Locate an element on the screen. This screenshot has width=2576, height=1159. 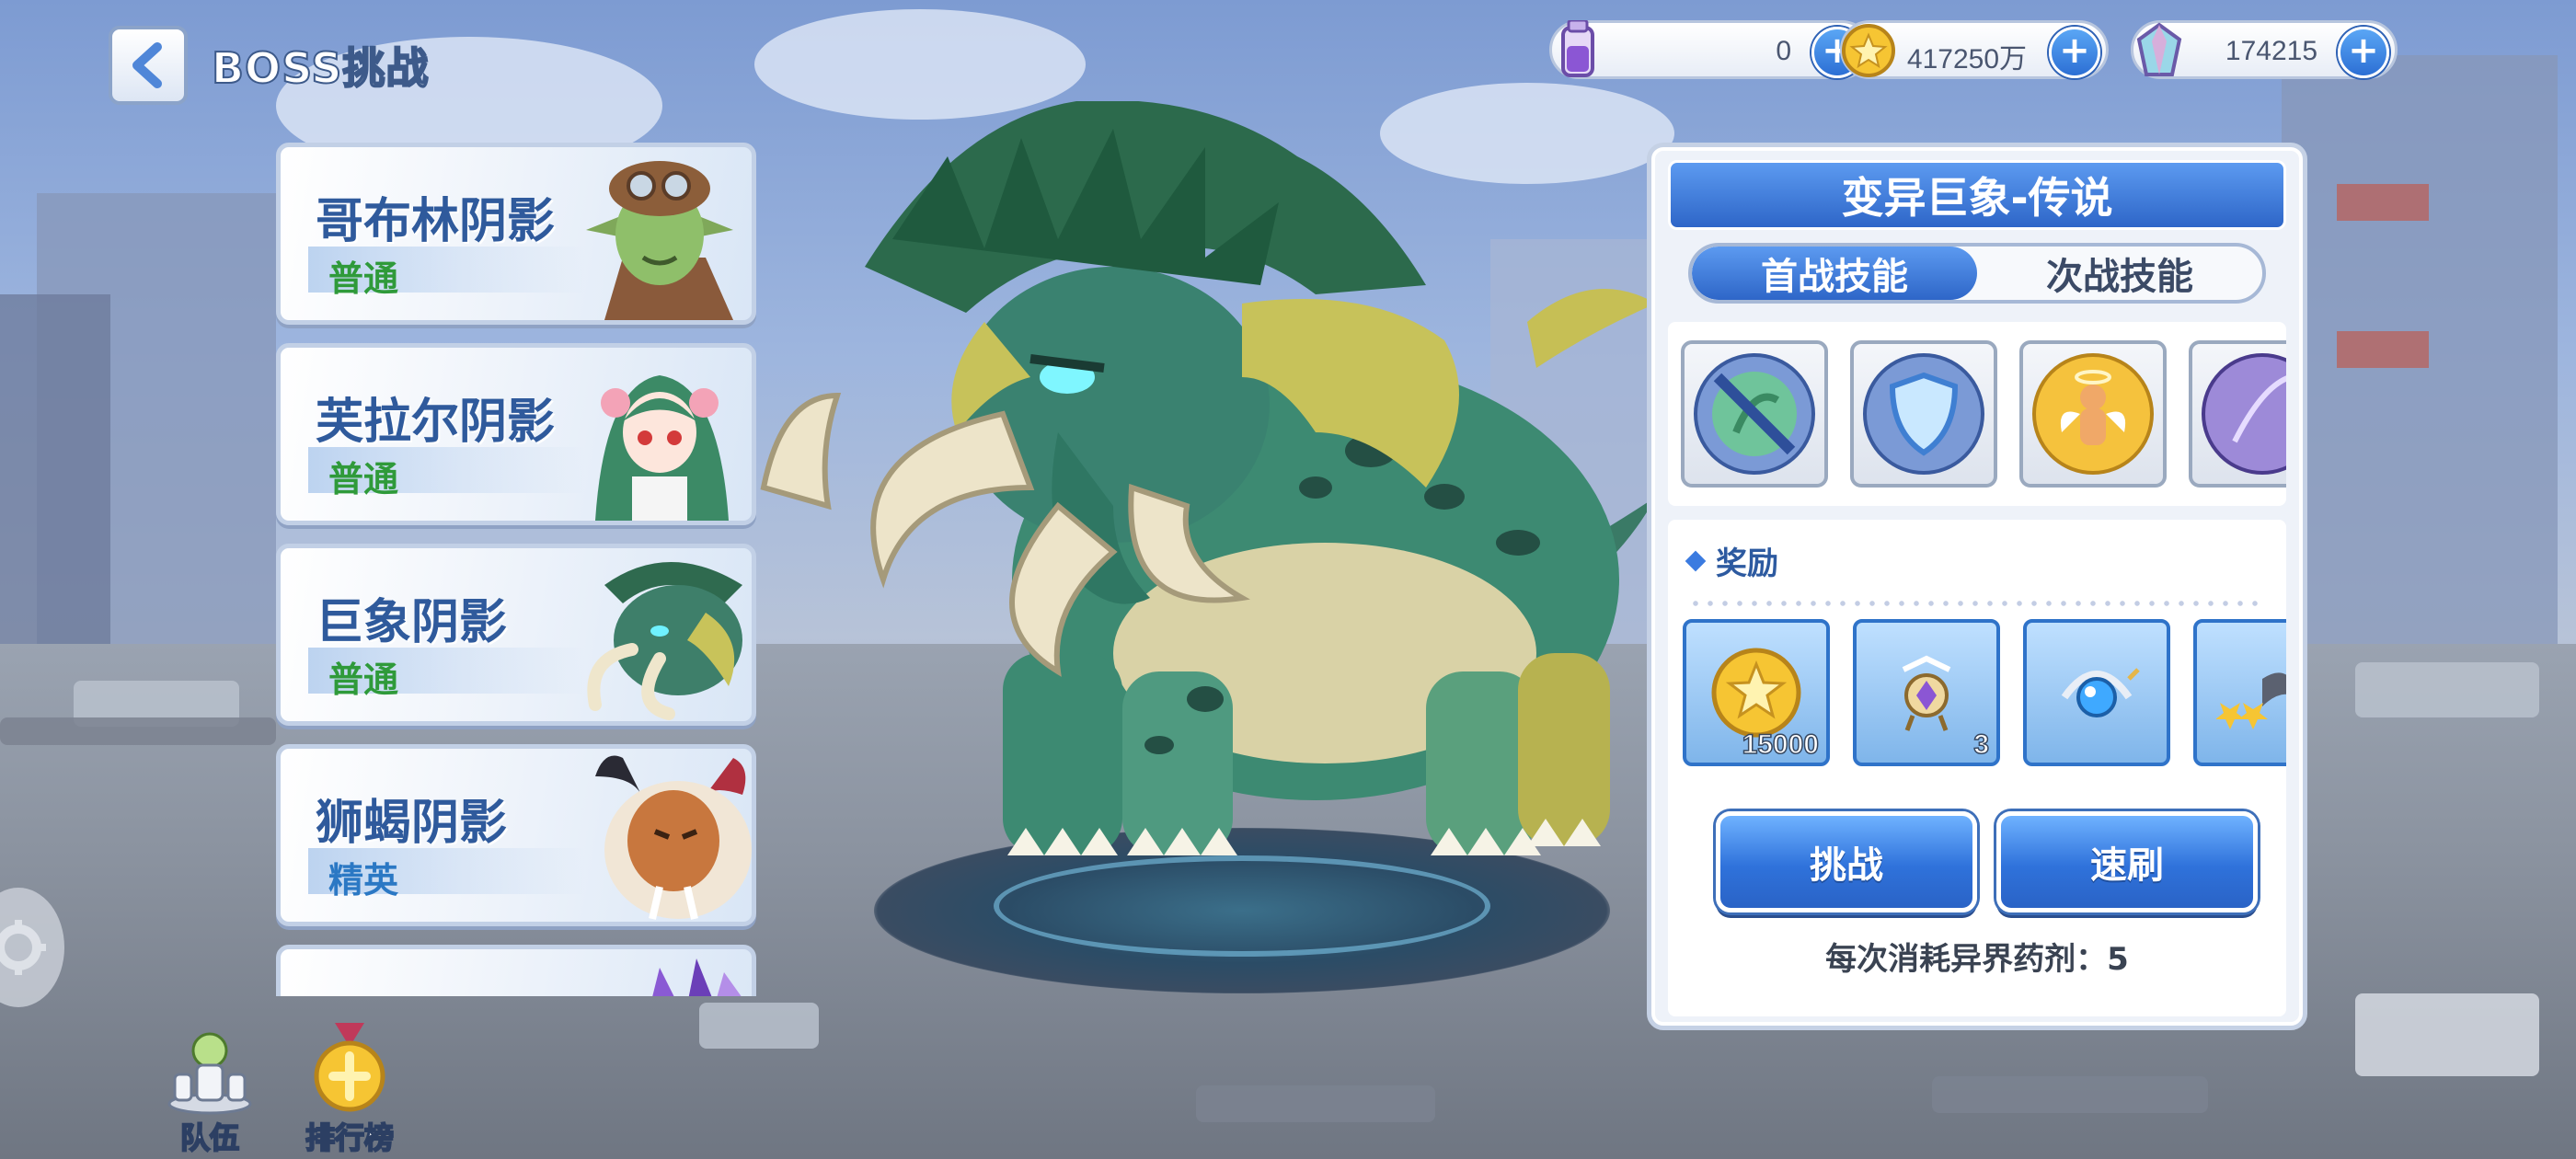
chevron-left-icon is located at coordinates (147, 65).